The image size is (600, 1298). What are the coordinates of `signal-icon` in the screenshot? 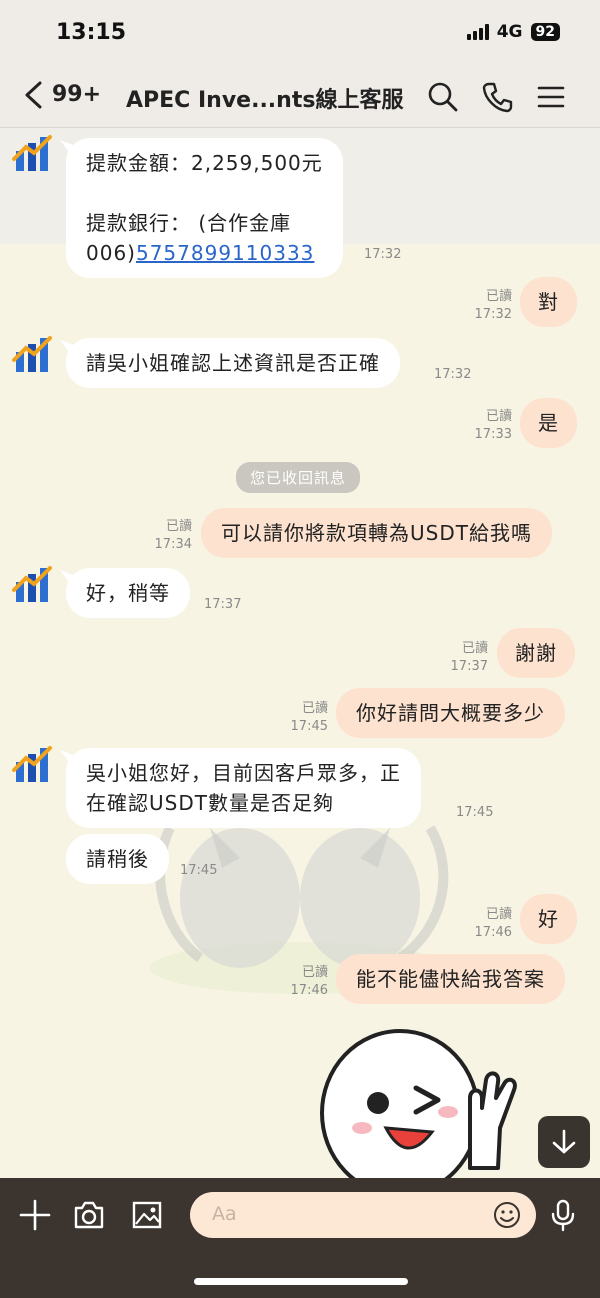 It's located at (477, 32).